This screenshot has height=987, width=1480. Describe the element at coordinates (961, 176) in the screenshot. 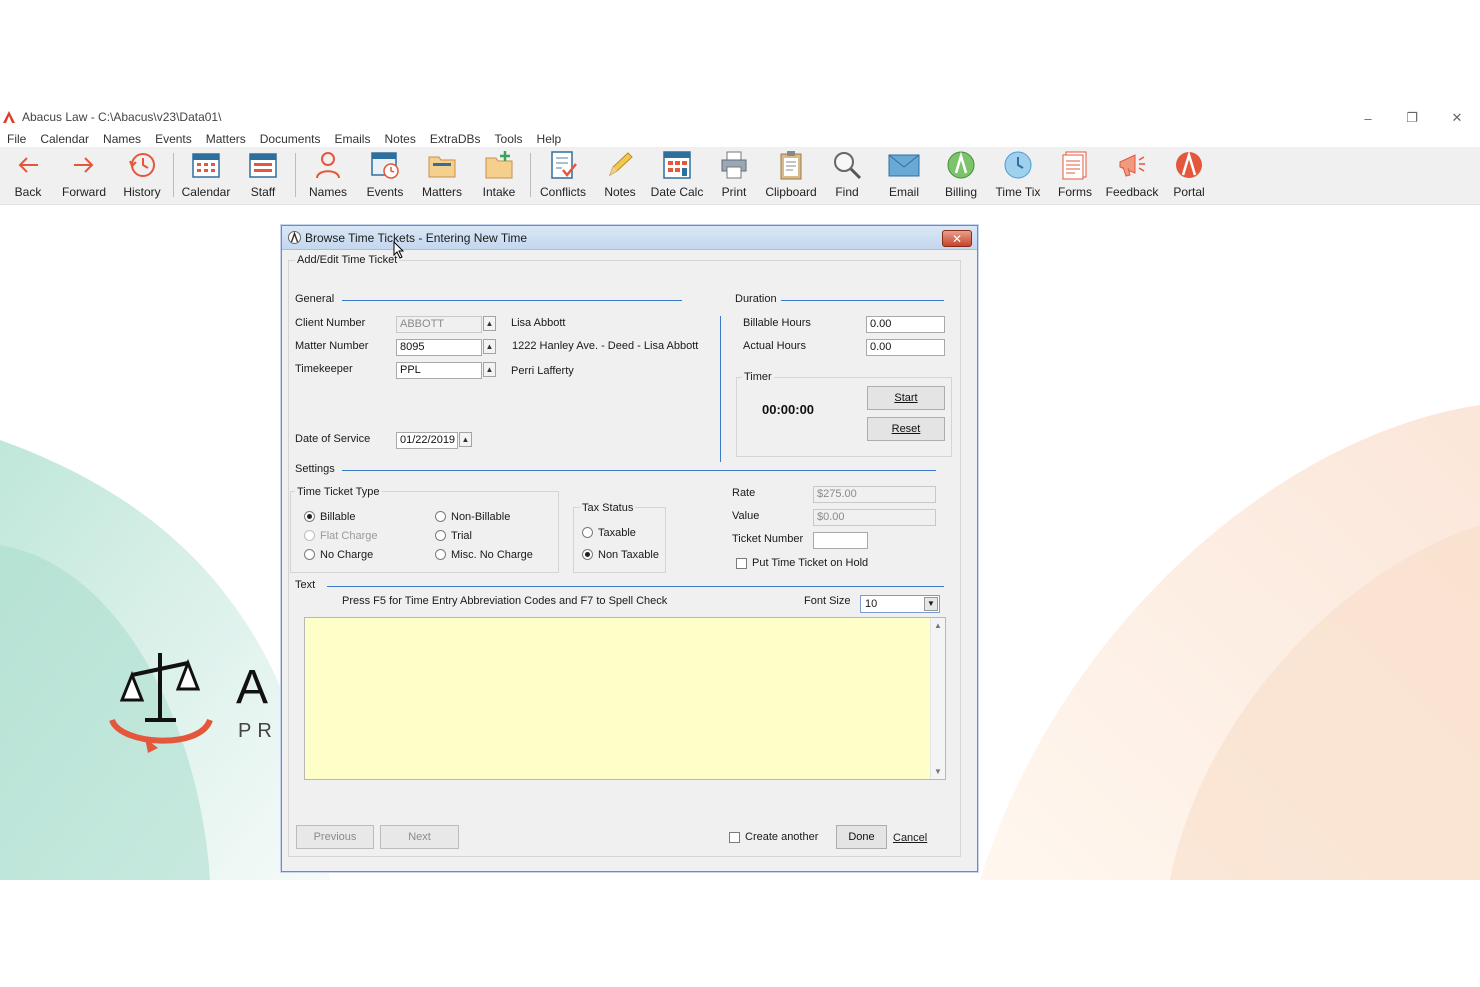

I see `toolbar-billing-button: Billing` at that location.